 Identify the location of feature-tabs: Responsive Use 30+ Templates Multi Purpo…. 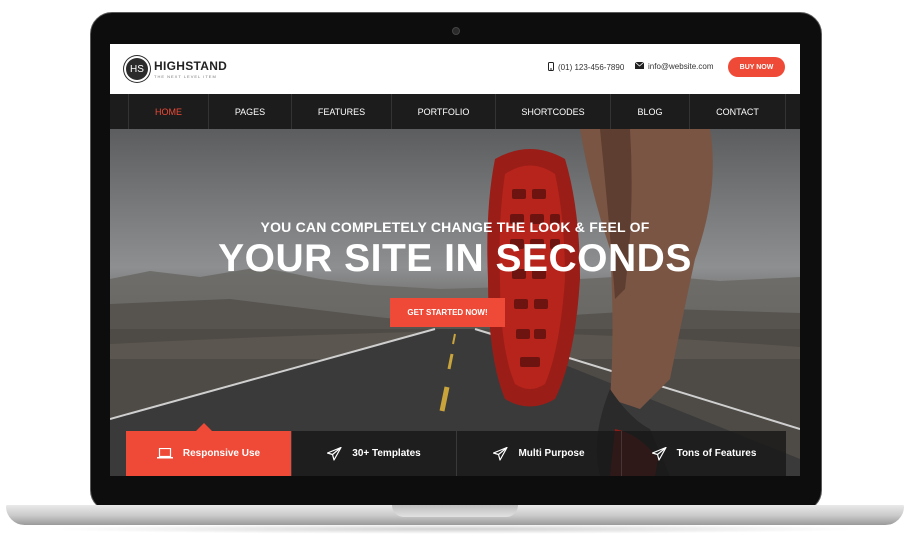
(456, 453).